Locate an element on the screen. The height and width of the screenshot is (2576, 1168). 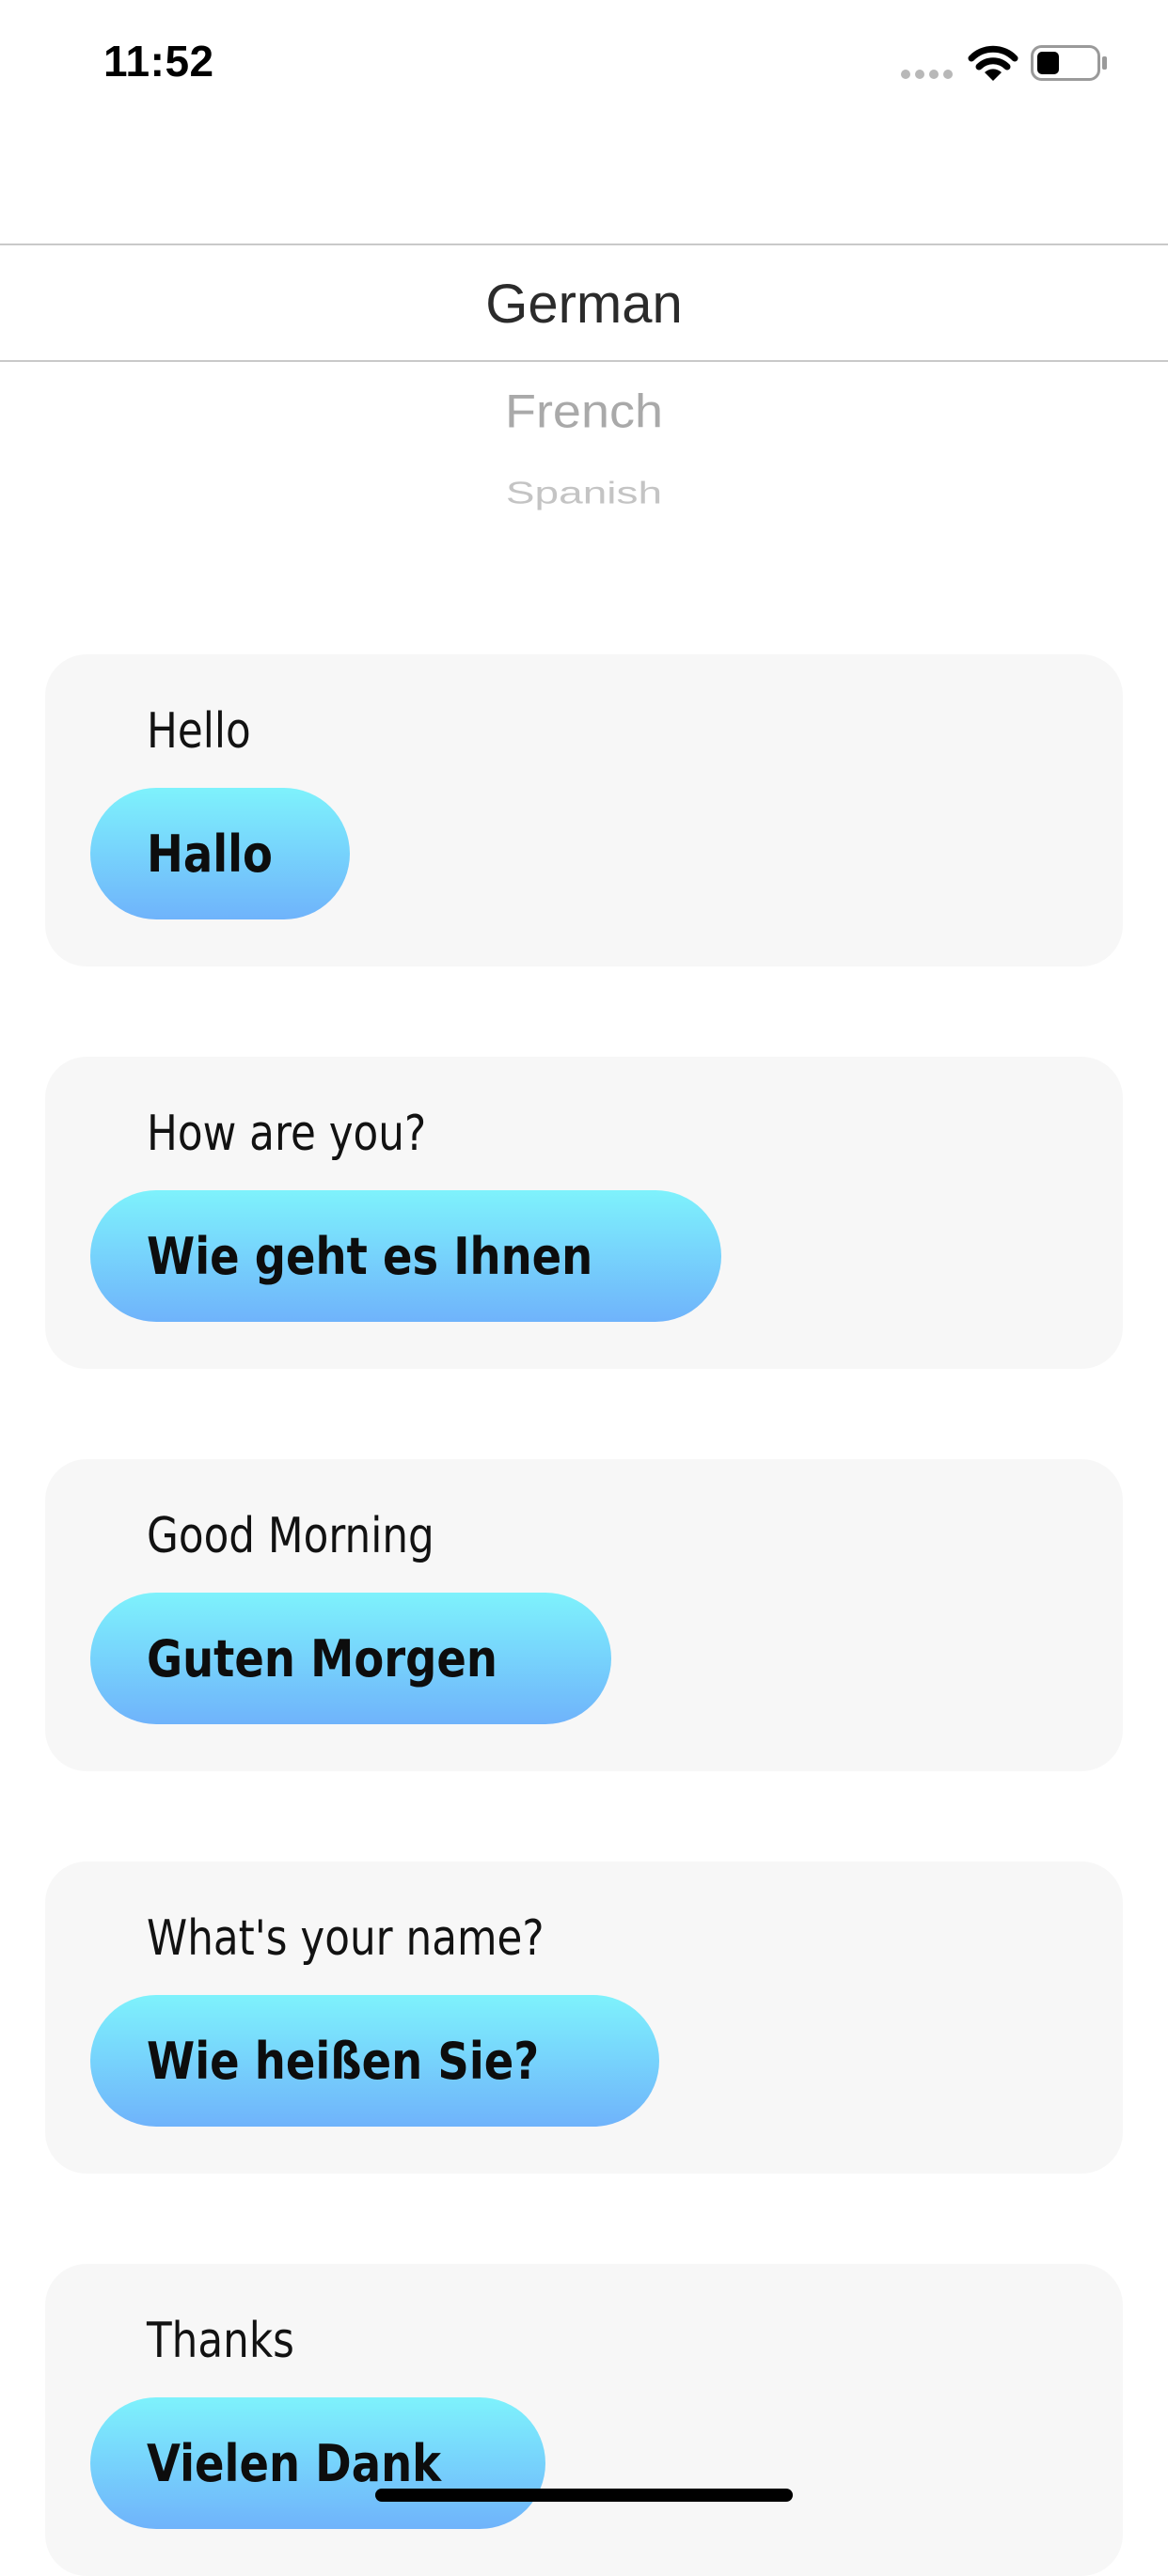
phrase-card: Good Morning Guten Morgen is located at coordinates (584, 1615).